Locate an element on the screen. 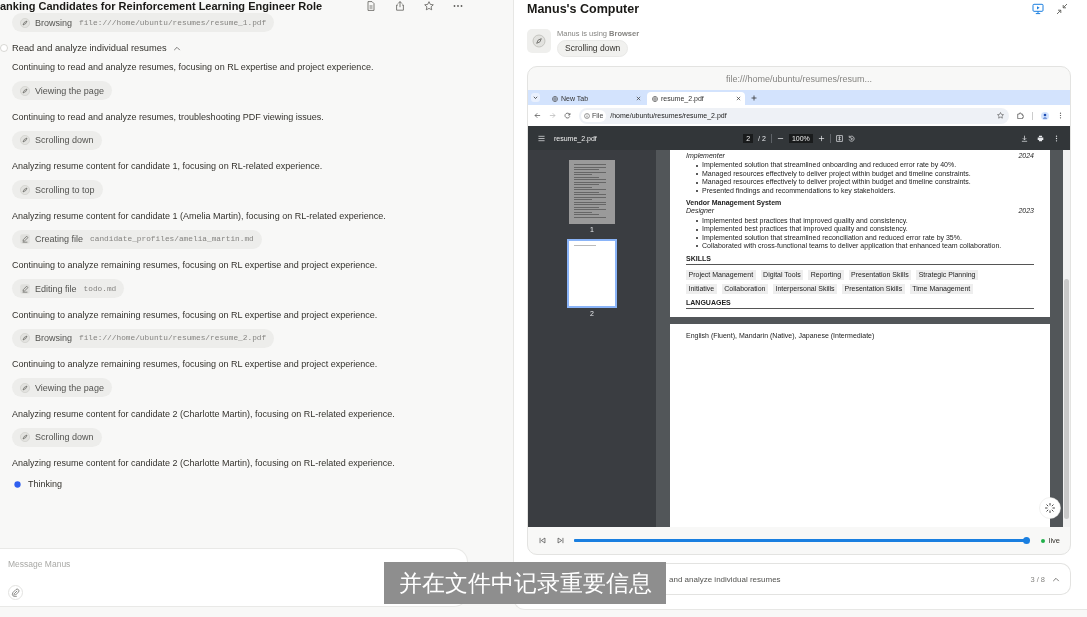 This screenshot has height=617, width=1087. progress-message: Continuing to read and analyze resumes, focusing on RL expertise and project experience. is located at coordinates (193, 67).